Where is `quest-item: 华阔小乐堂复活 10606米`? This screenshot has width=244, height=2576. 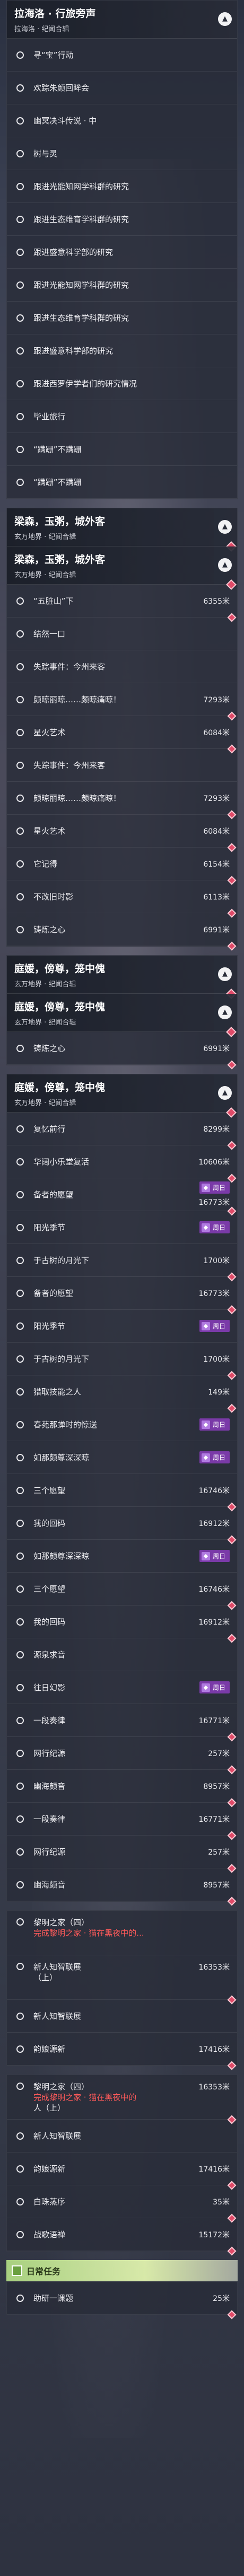
quest-item: 华阔小乐堂复活 10606米 is located at coordinates (122, 1164).